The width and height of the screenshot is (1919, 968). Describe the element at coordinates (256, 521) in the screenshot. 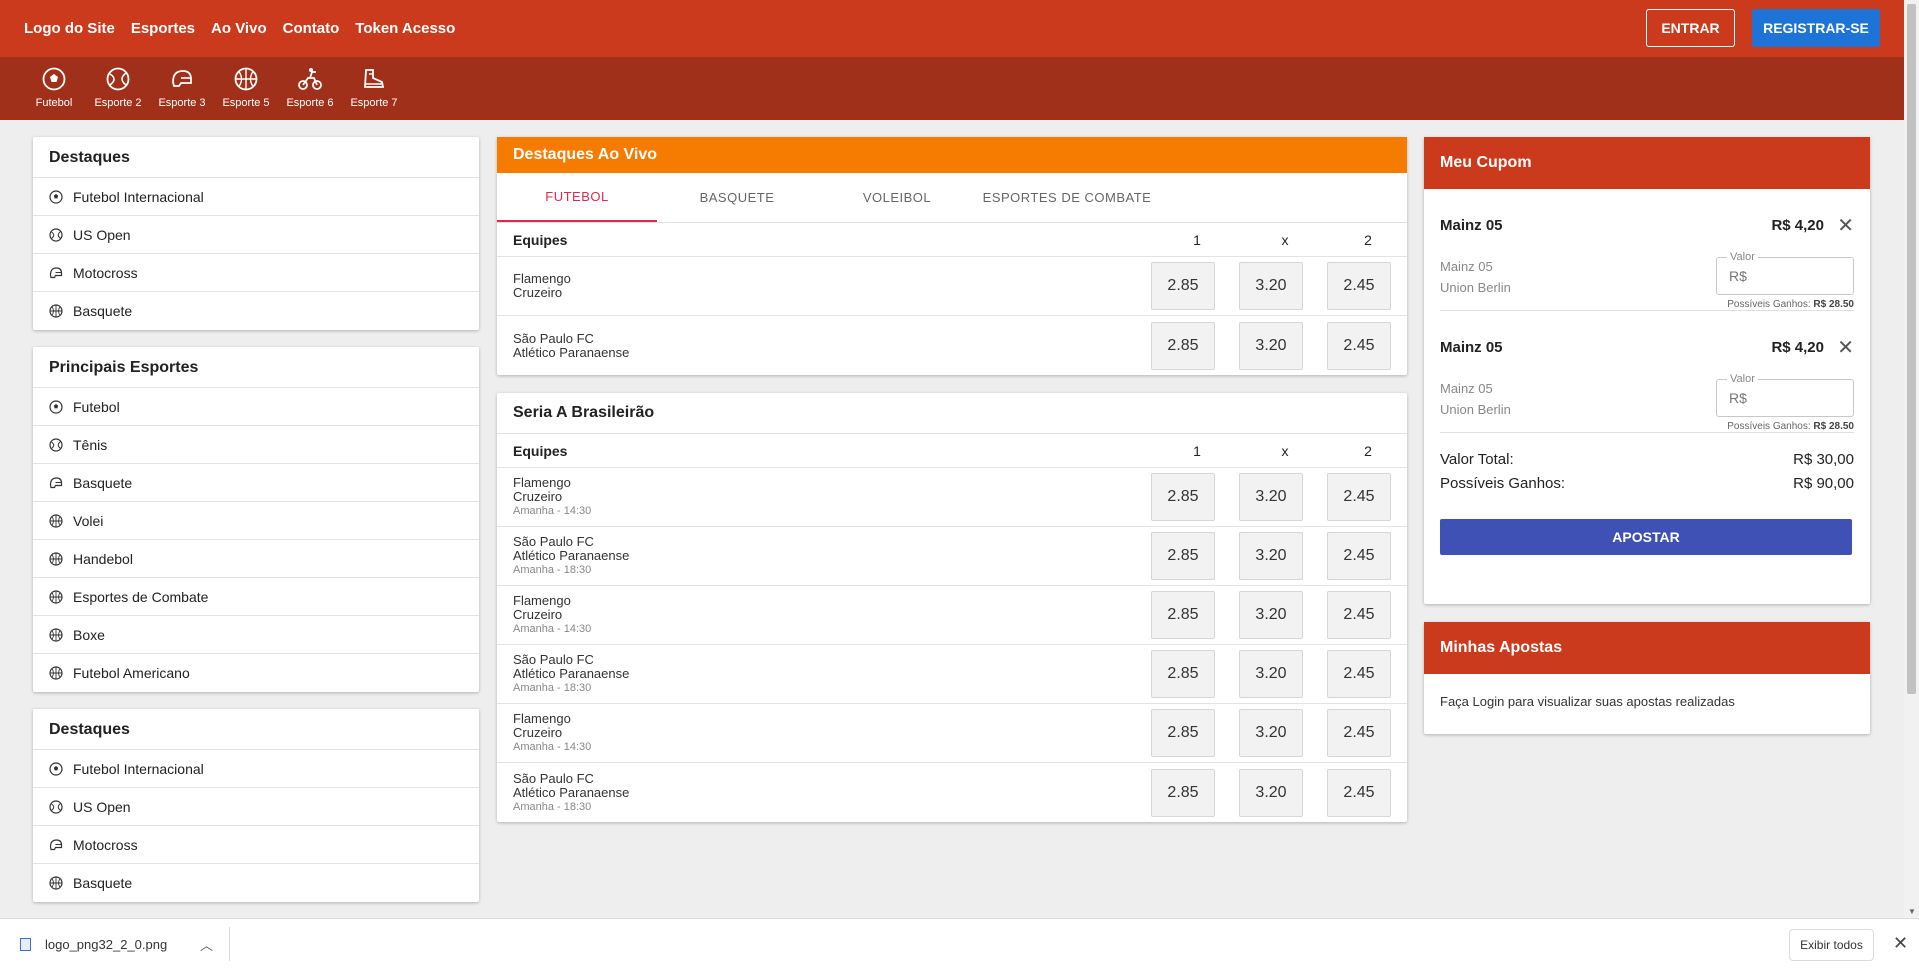

I see `sidebar-item-volei: Volei` at that location.